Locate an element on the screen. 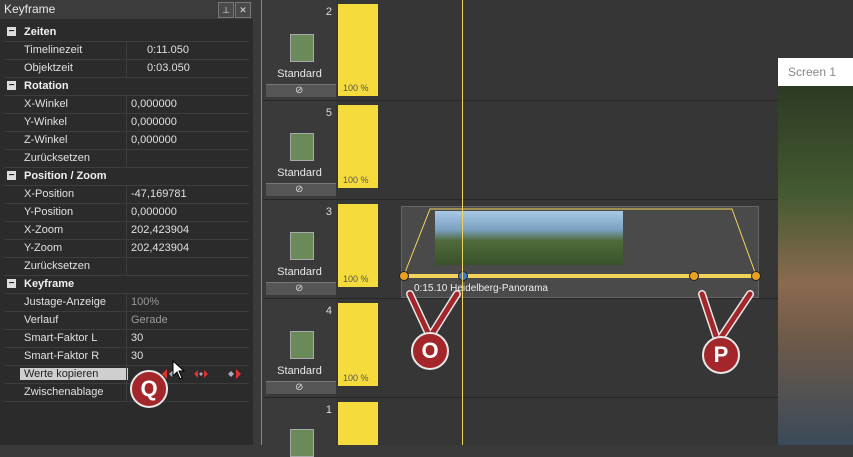 The height and width of the screenshot is (457, 853). track-header: 5 Standard ⊘ is located at coordinates (299, 150).